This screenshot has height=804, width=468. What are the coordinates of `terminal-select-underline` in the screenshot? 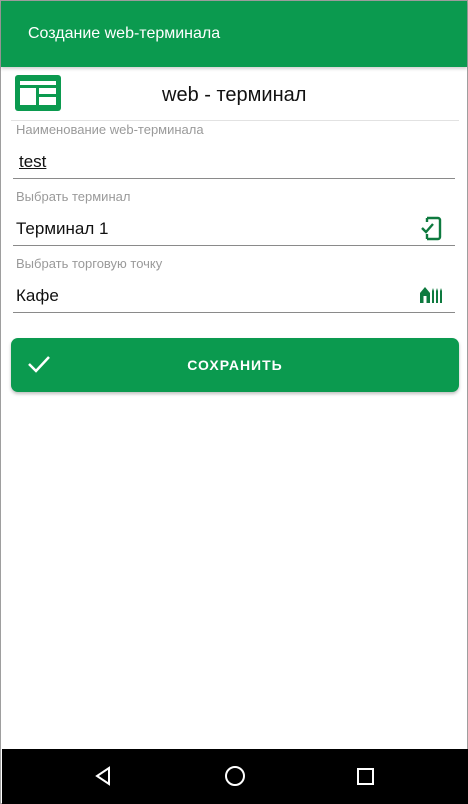 It's located at (234, 245).